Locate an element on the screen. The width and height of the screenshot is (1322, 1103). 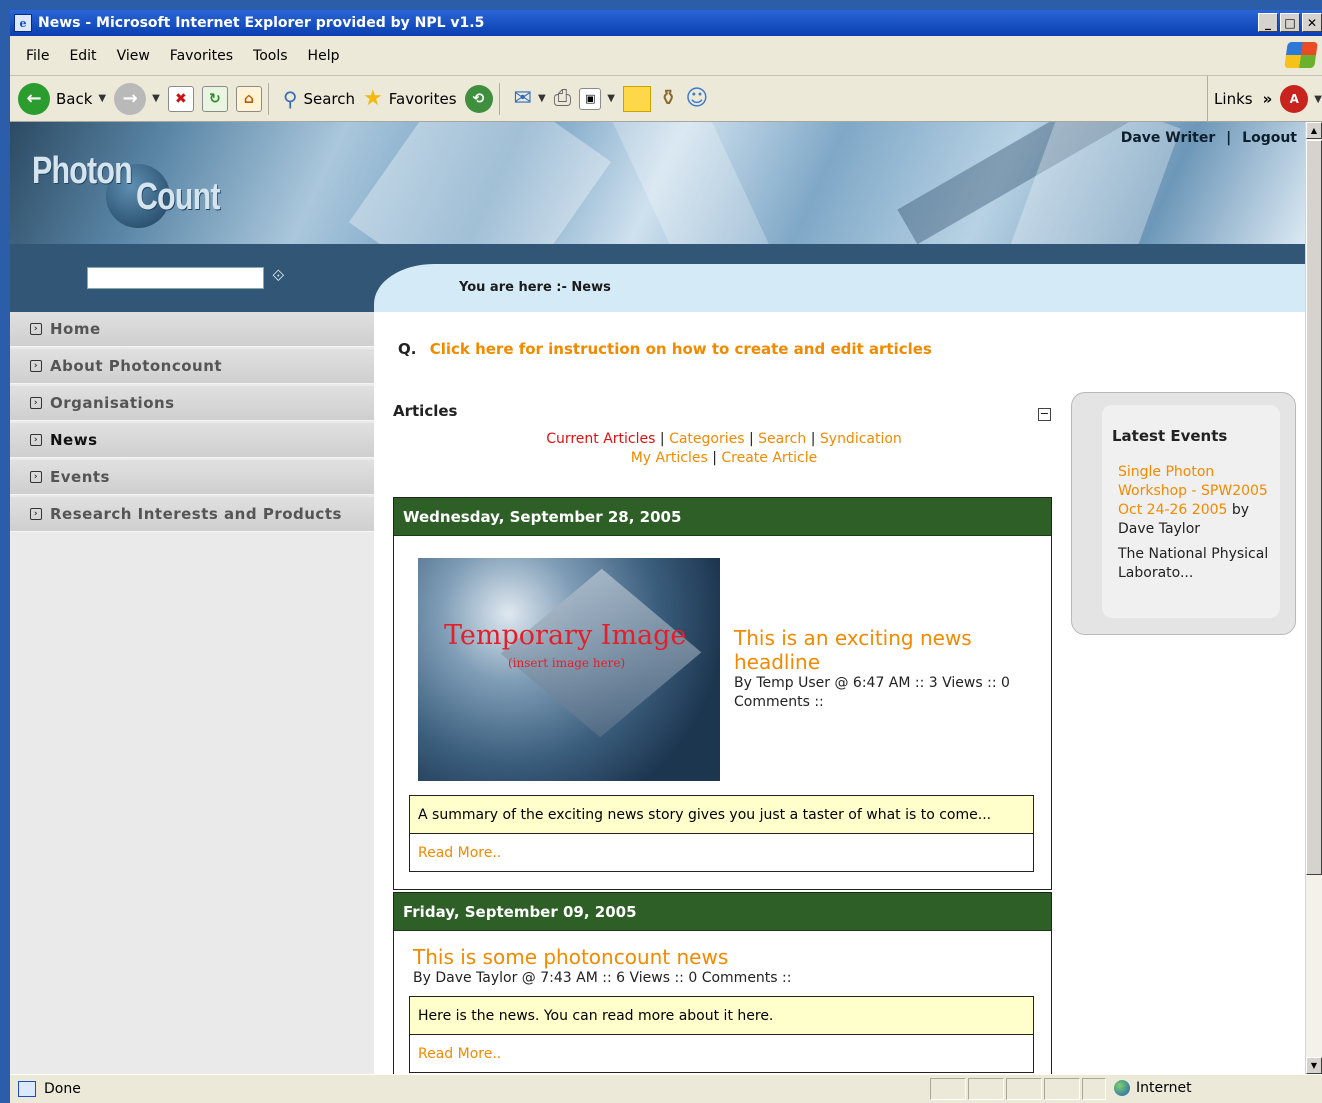
site-header: Photon Count Dave Writer | Logout is located at coordinates (657, 183).